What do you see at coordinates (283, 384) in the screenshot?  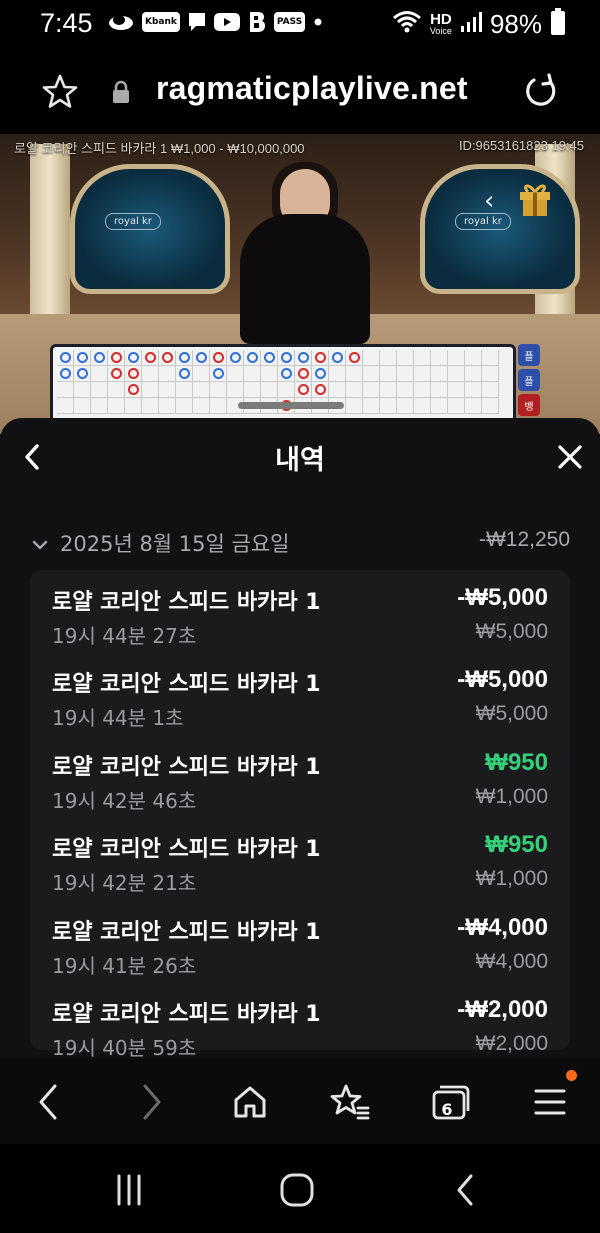 I see `bead-roadmap` at bounding box center [283, 384].